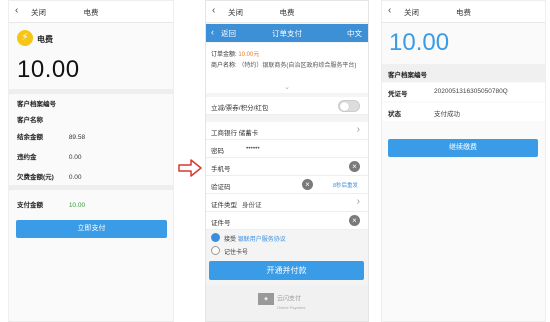 This screenshot has width=550, height=322. What do you see at coordinates (253, 148) in the screenshot?
I see `password-field: ••••••` at bounding box center [253, 148].